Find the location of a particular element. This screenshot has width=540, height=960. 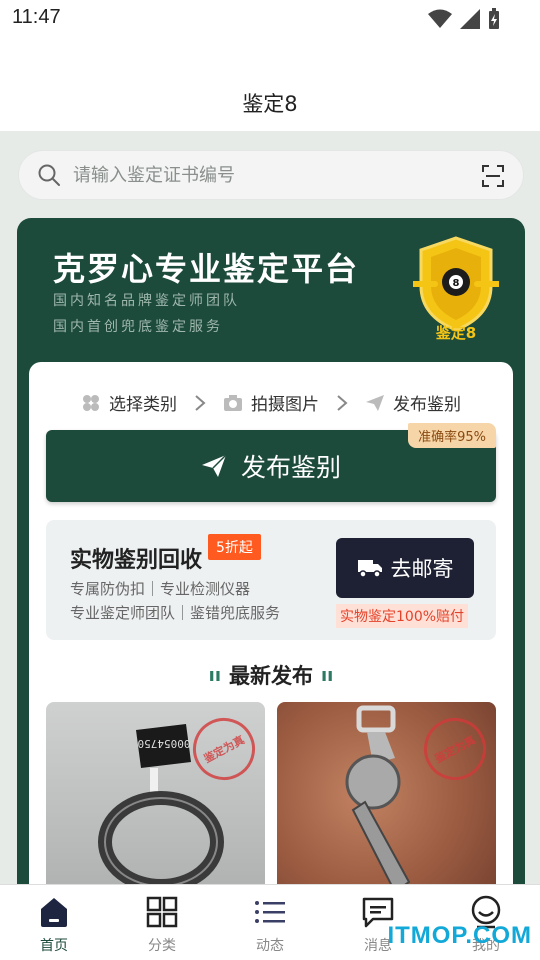

compensation-badge: 实物鉴定100%赔付 is located at coordinates (402, 616).